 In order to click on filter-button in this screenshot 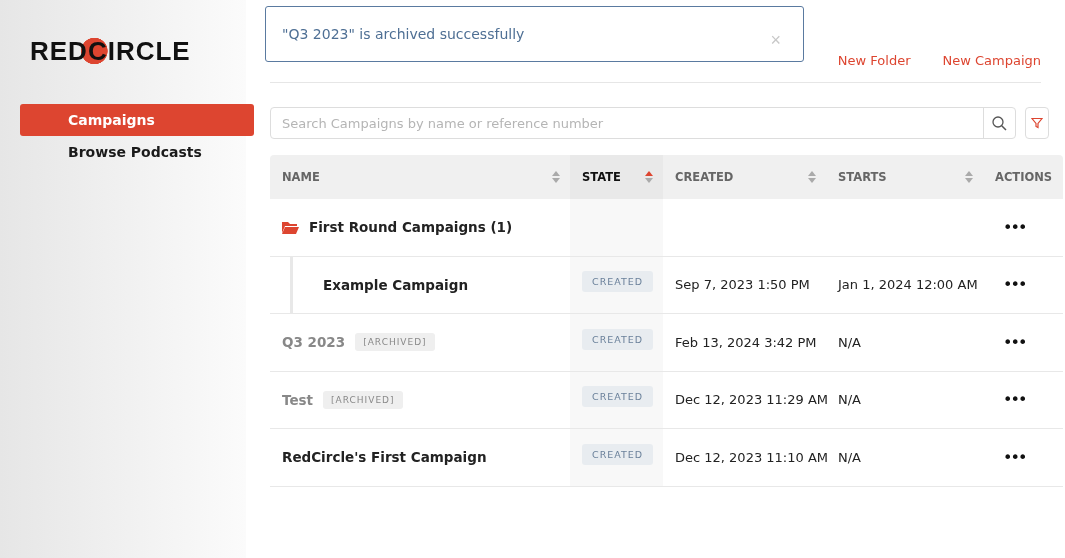, I will do `click(1037, 123)`.